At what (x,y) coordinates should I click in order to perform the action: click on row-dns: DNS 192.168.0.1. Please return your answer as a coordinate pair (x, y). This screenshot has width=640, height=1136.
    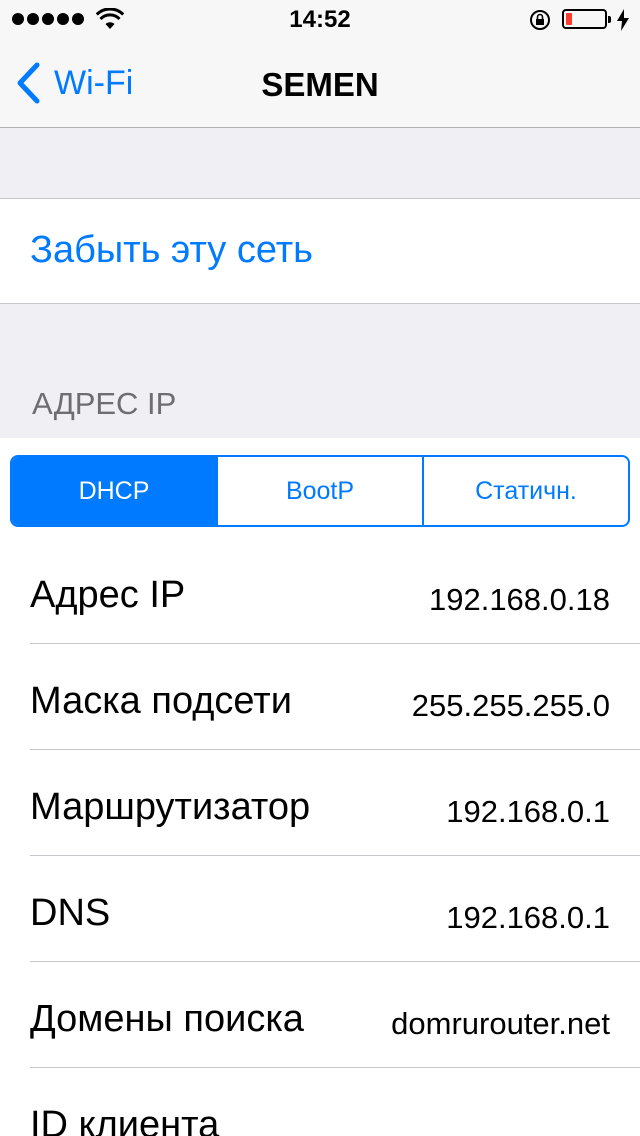
    Looking at the image, I should click on (320, 909).